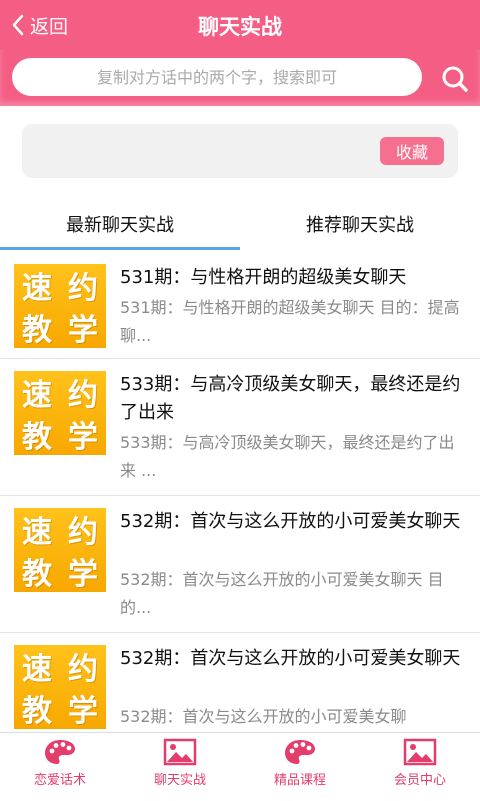  Describe the element at coordinates (412, 151) in the screenshot. I see `favorite-button: 收藏` at that location.